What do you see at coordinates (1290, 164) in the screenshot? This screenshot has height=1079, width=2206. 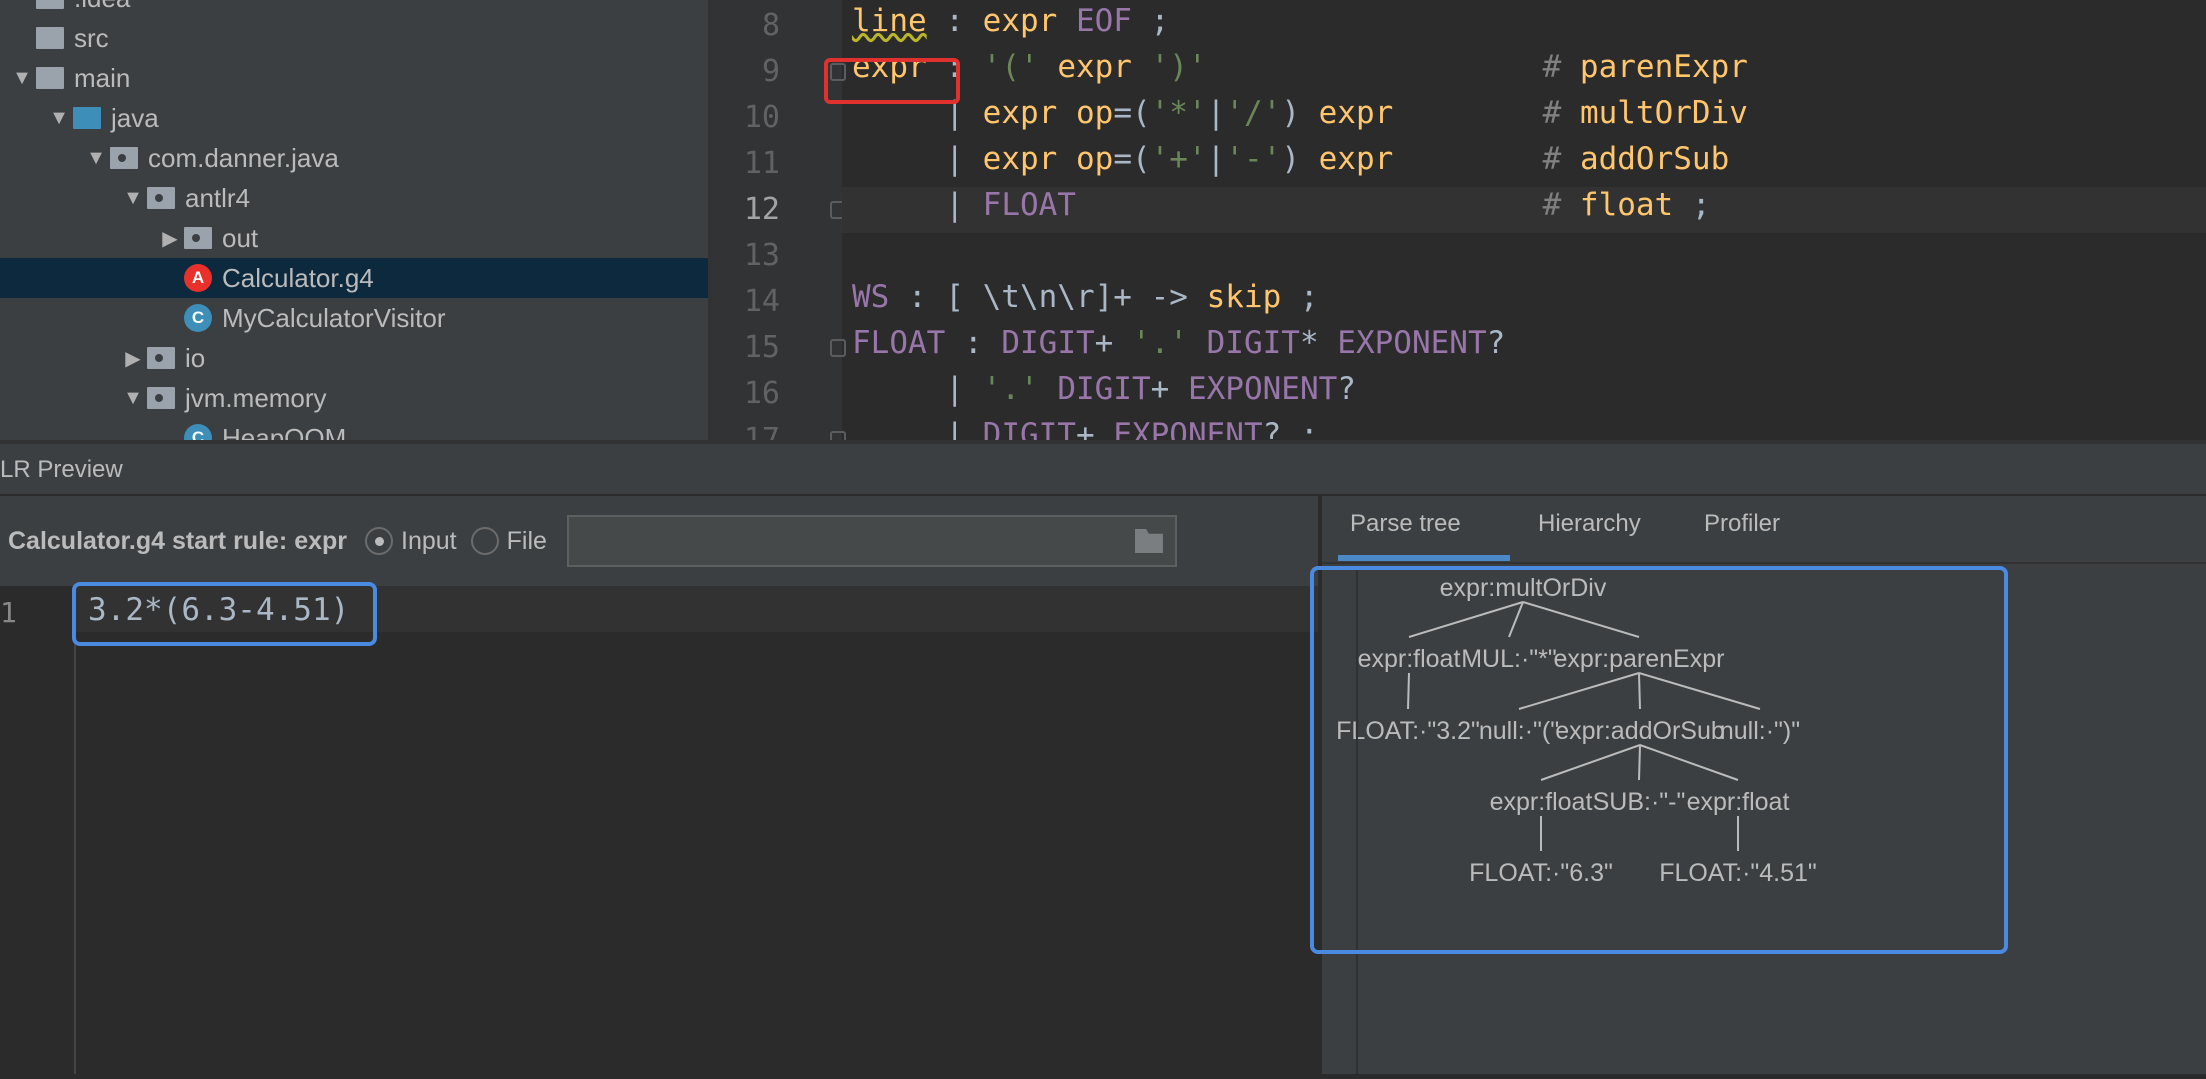 I see `code-line: | expr op=('+'|'-') expr # addOrSub` at bounding box center [1290, 164].